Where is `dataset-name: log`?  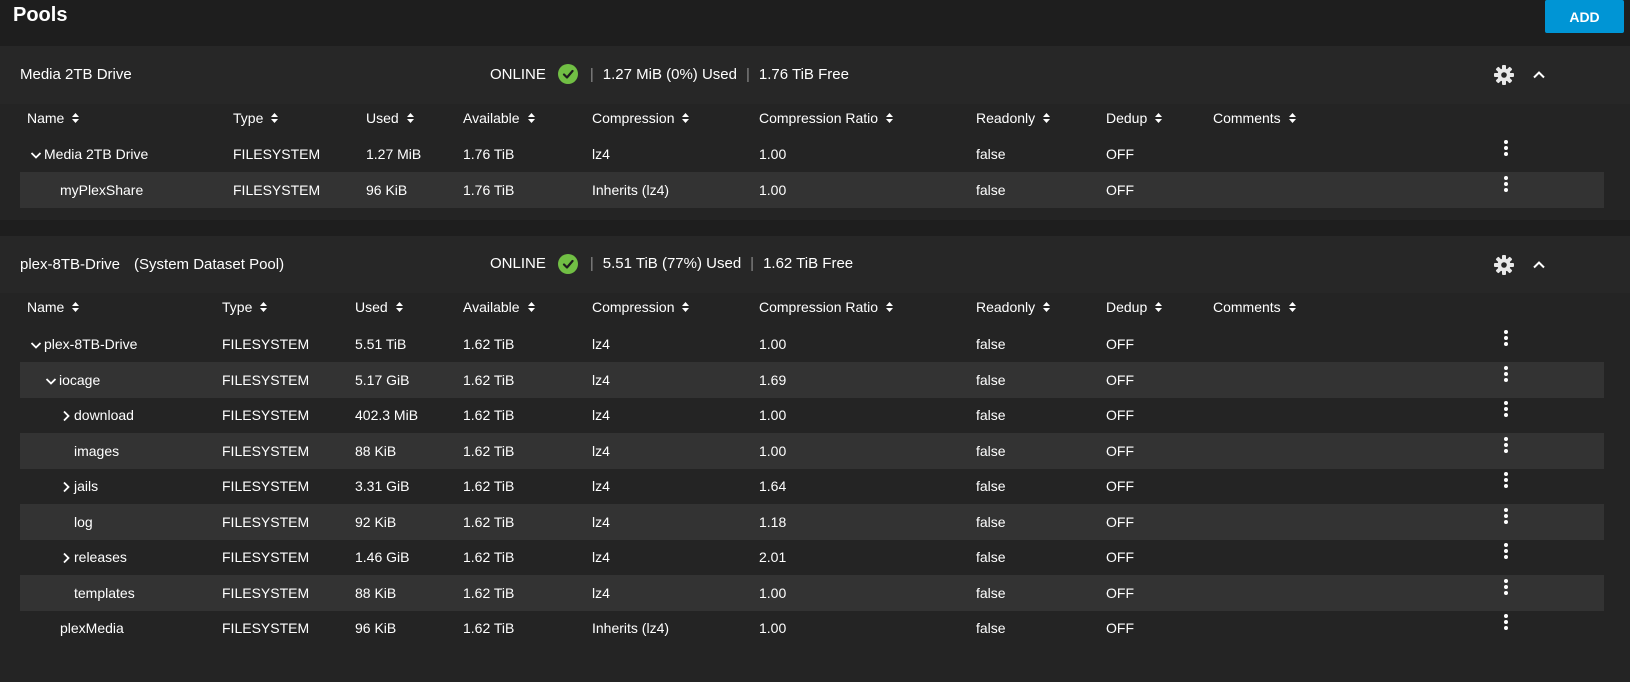 dataset-name: log is located at coordinates (83, 521).